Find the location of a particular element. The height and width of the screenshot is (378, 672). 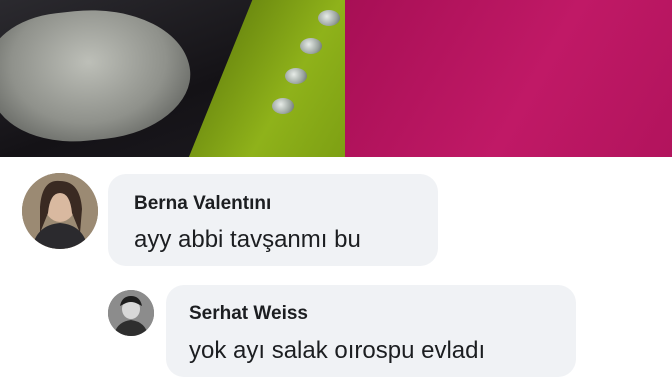

comment-text: yok ayı salak oırospu evladı is located at coordinates (337, 350).